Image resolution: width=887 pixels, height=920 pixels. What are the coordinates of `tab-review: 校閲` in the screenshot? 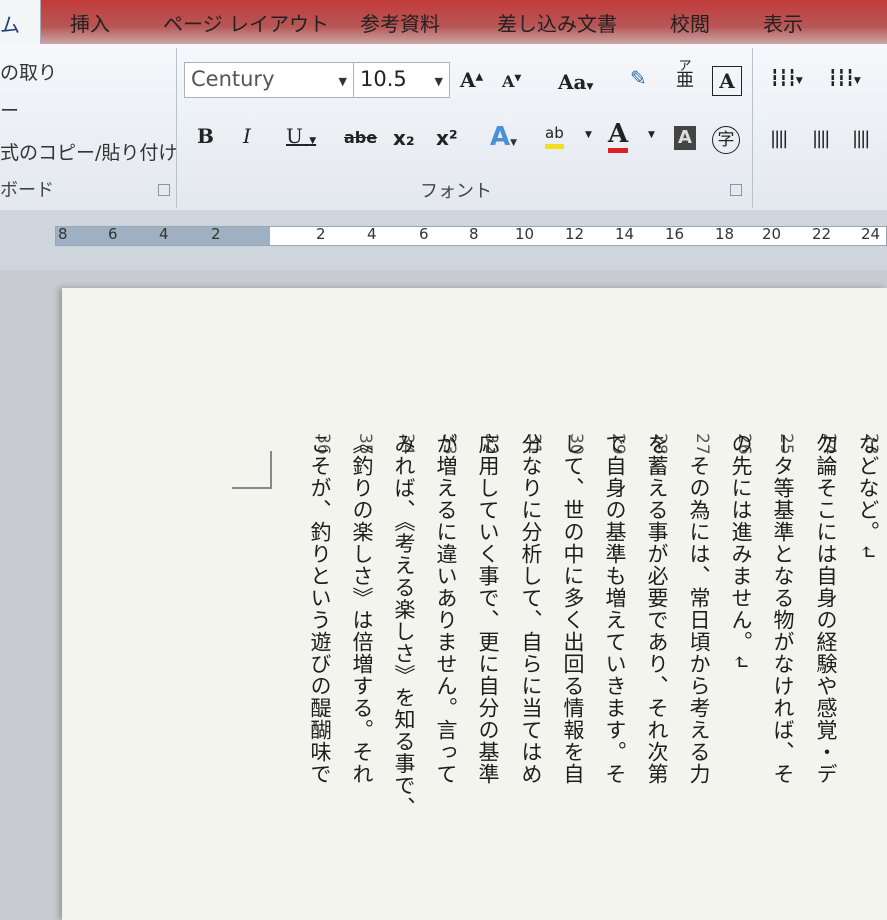 It's located at (690, 22).